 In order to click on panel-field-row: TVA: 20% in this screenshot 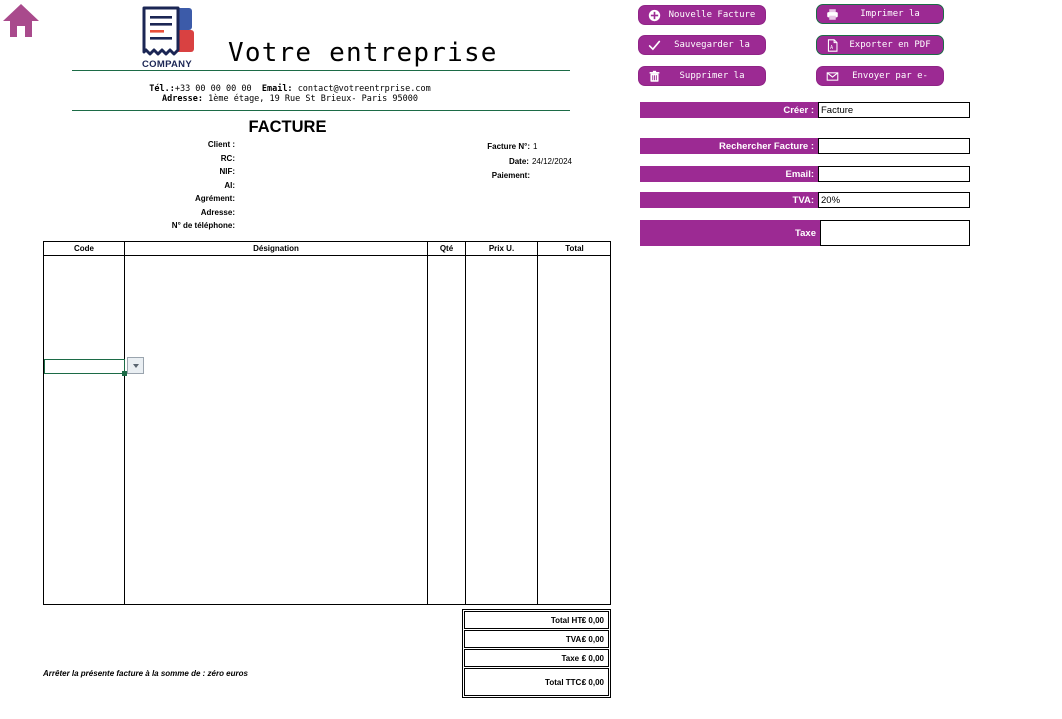, I will do `click(805, 200)`.